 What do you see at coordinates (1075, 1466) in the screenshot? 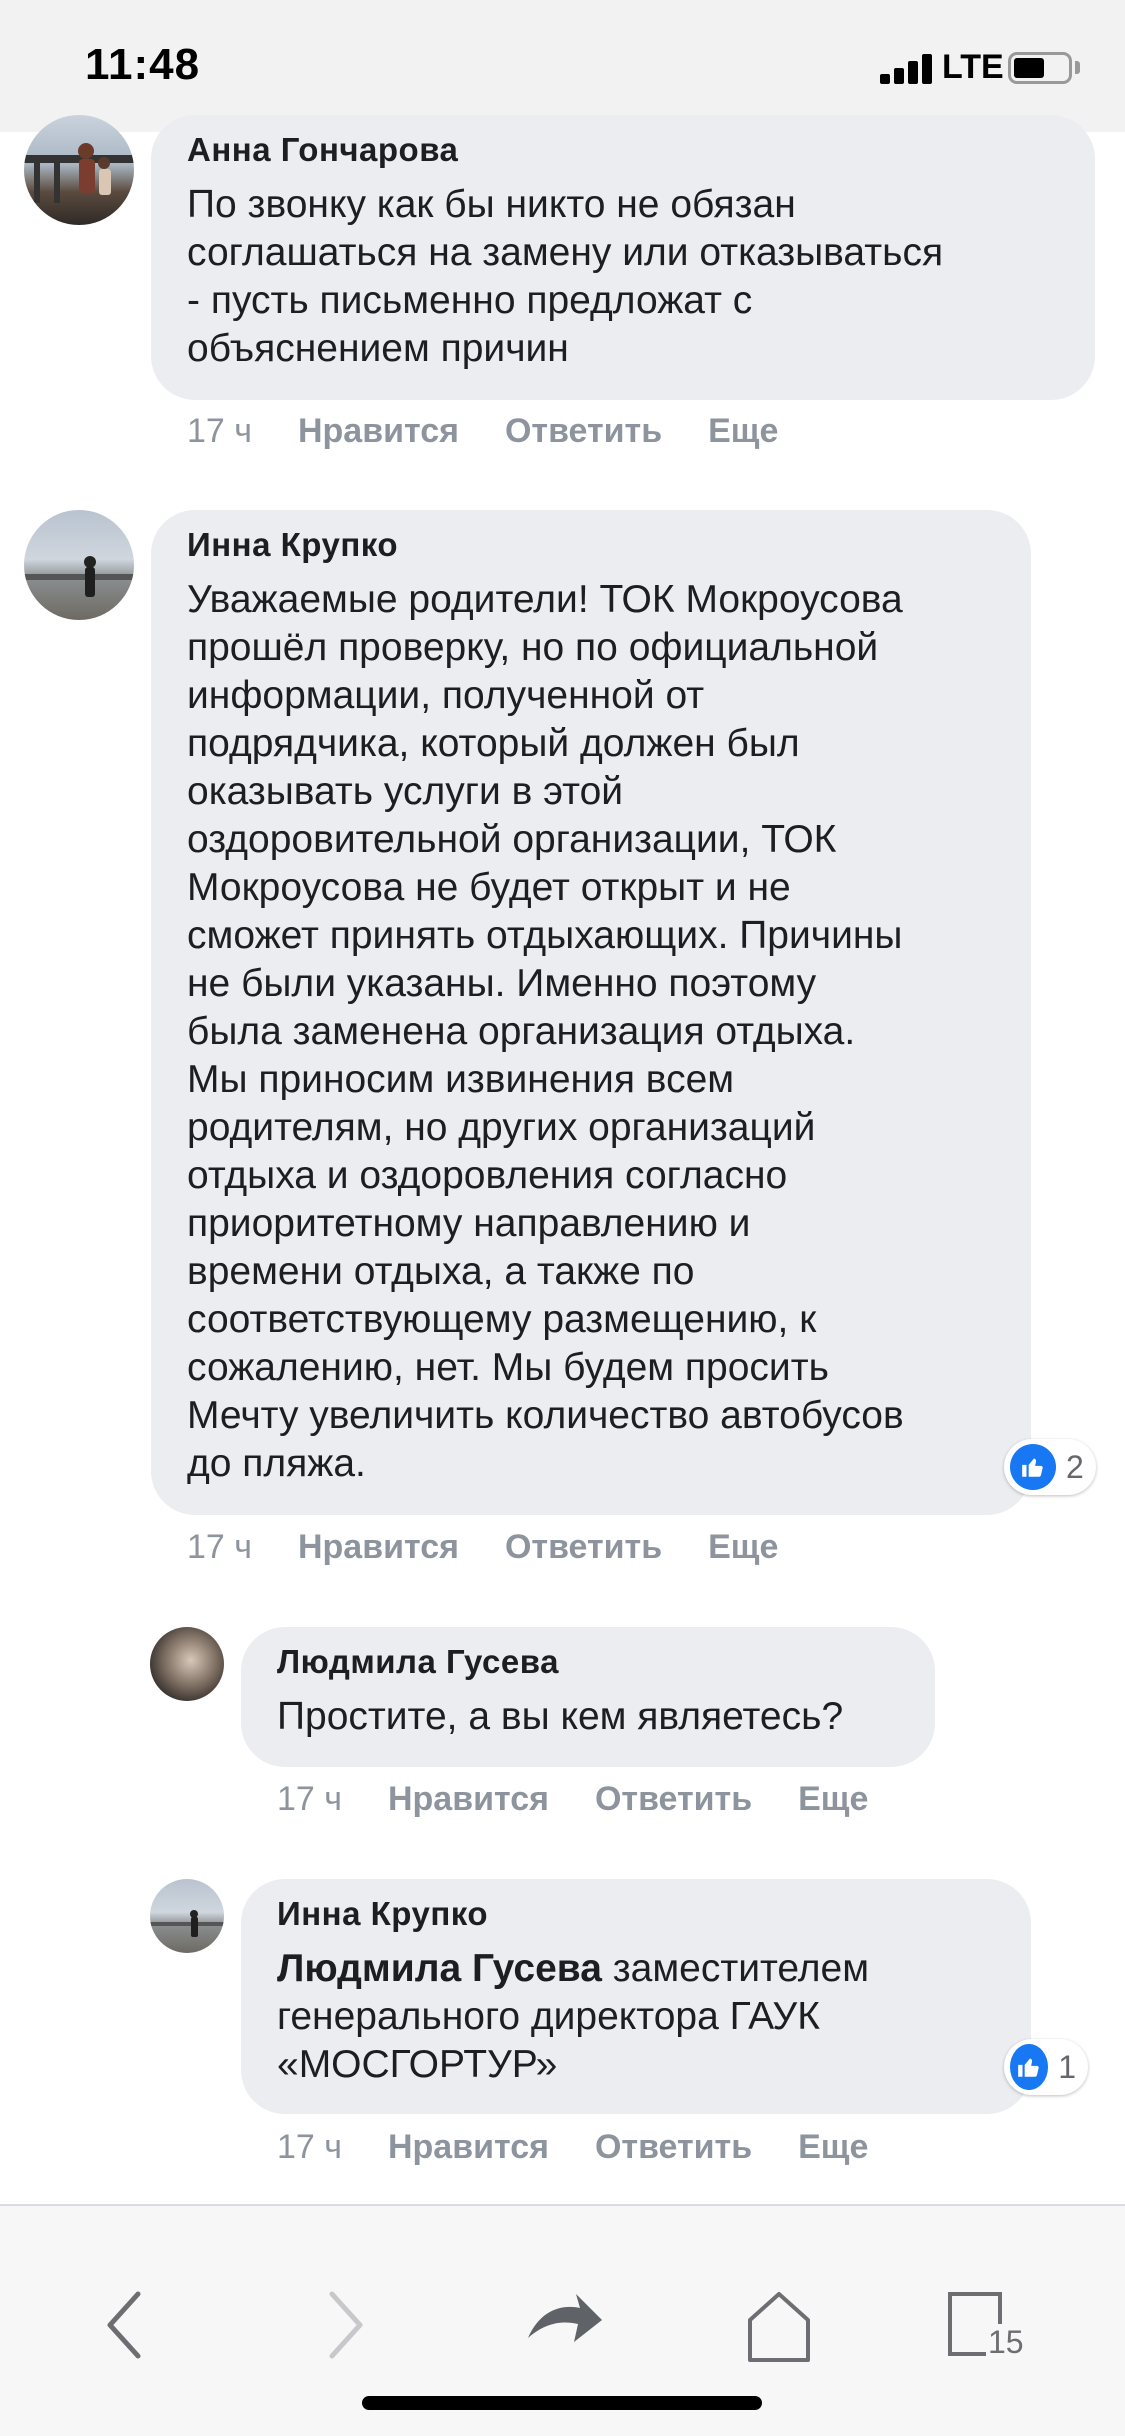
I see `reaction-count: 2` at bounding box center [1075, 1466].